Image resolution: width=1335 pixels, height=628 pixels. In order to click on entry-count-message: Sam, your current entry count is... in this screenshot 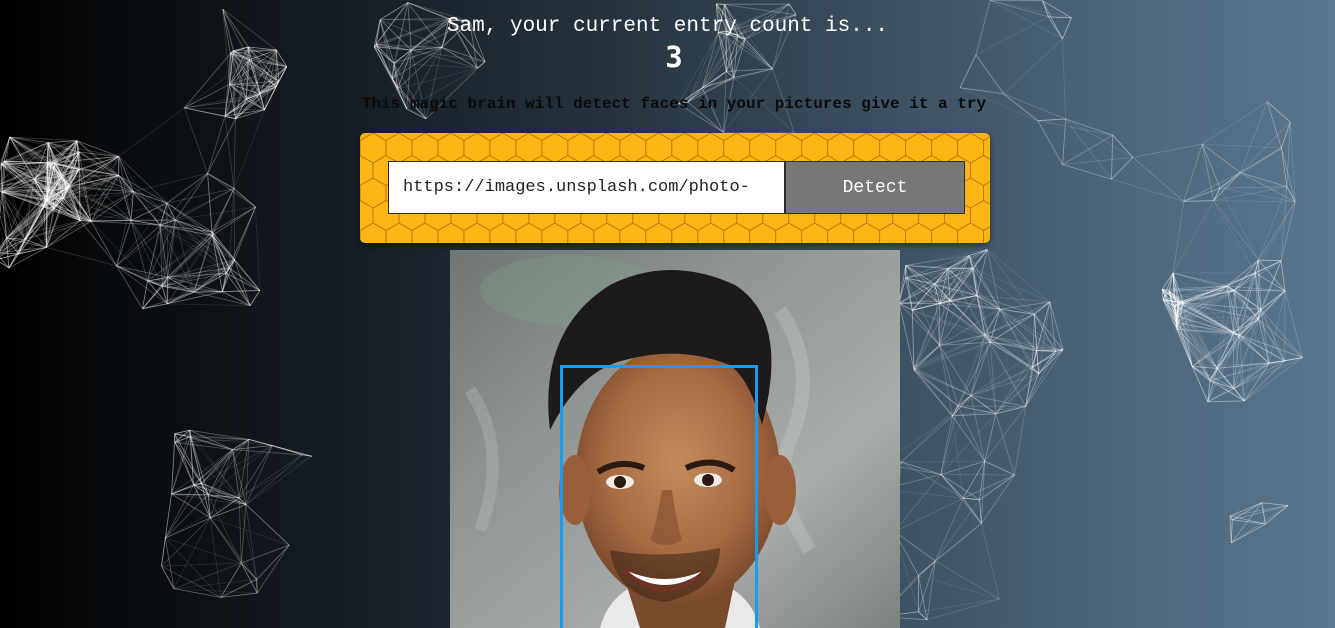, I will do `click(667, 26)`.